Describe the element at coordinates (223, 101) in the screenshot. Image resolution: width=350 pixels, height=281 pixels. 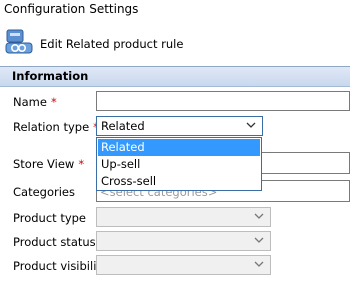
I see `name-input` at that location.